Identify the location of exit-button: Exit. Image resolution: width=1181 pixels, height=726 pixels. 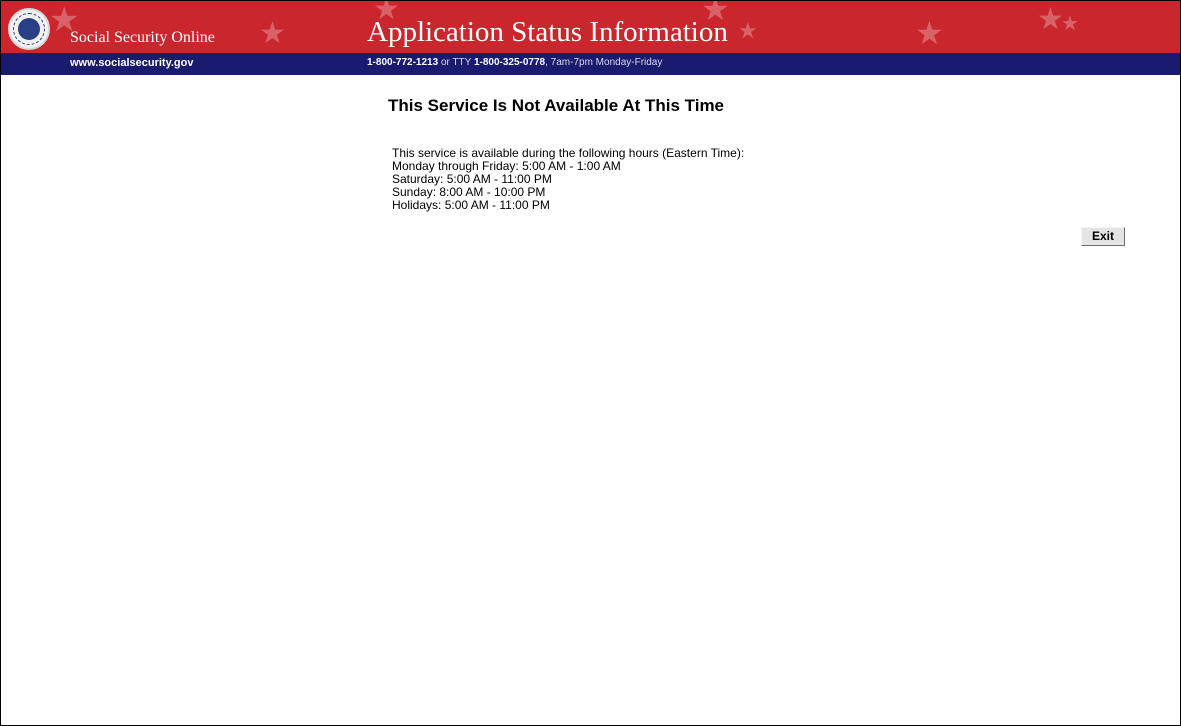
(1103, 236).